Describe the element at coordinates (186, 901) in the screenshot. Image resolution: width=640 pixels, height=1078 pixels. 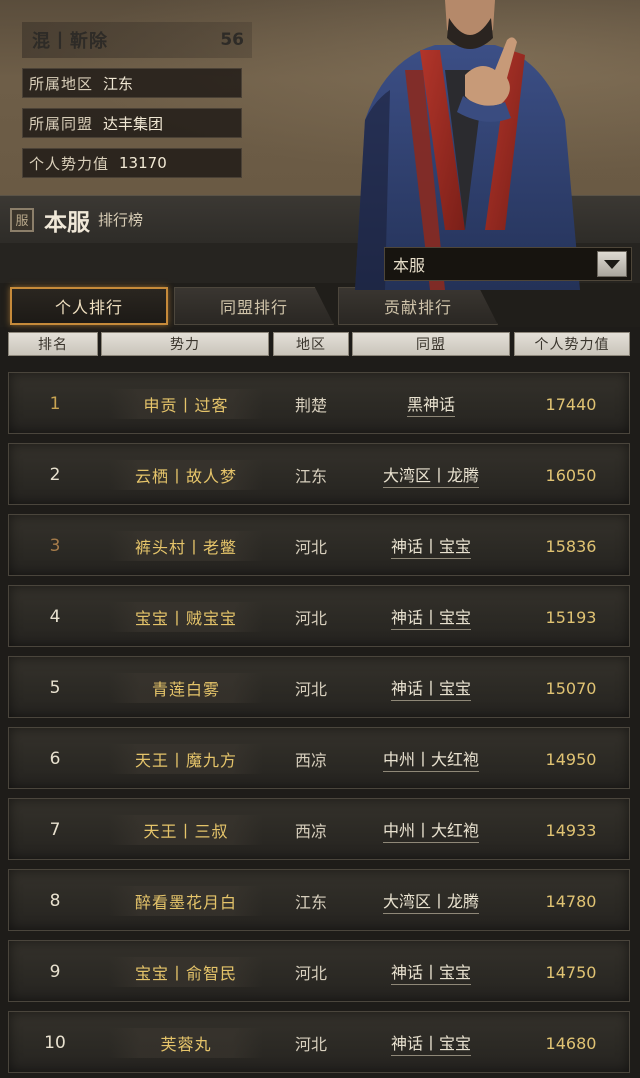
I see `row-player-name: 醉看墨花月白` at that location.